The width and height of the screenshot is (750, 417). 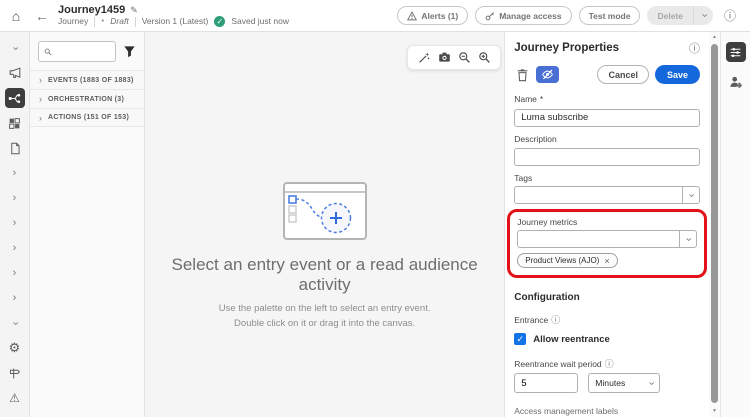 I want to click on home-button: ⌂, so click(x=16, y=16).